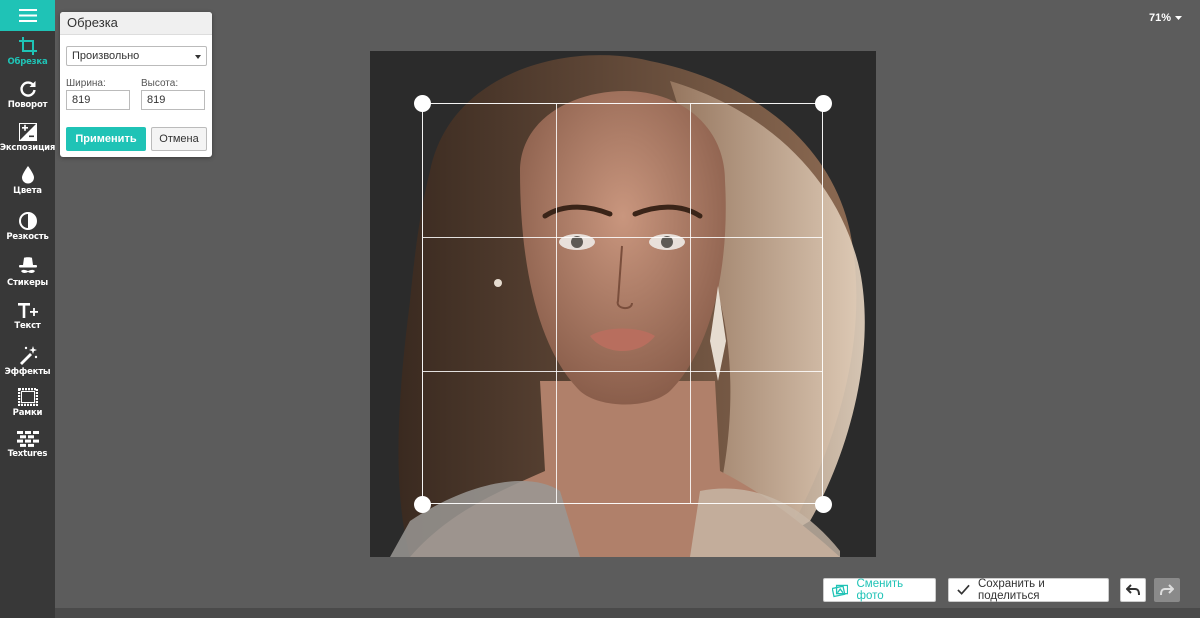  What do you see at coordinates (27, 132) in the screenshot?
I see `exposure-icon` at bounding box center [27, 132].